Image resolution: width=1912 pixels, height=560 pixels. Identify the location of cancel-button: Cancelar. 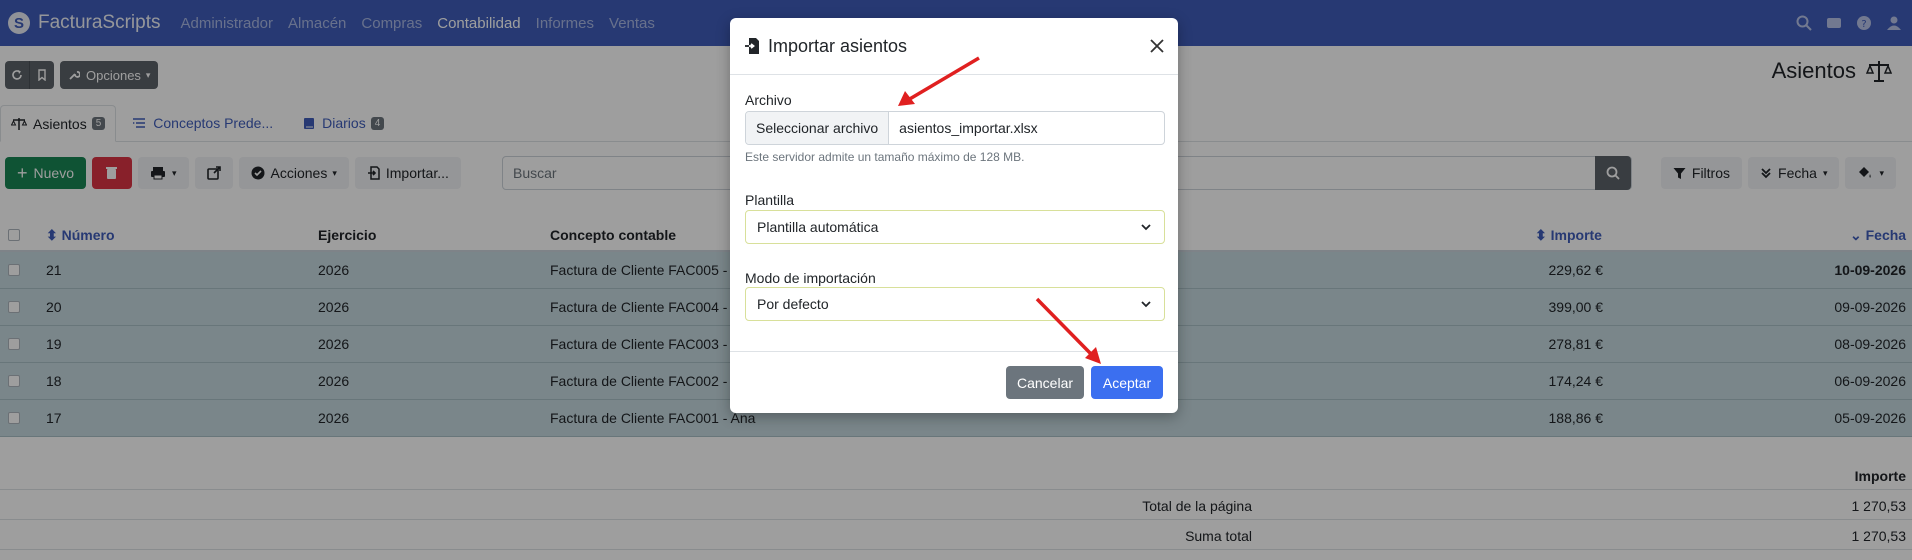
(1045, 382).